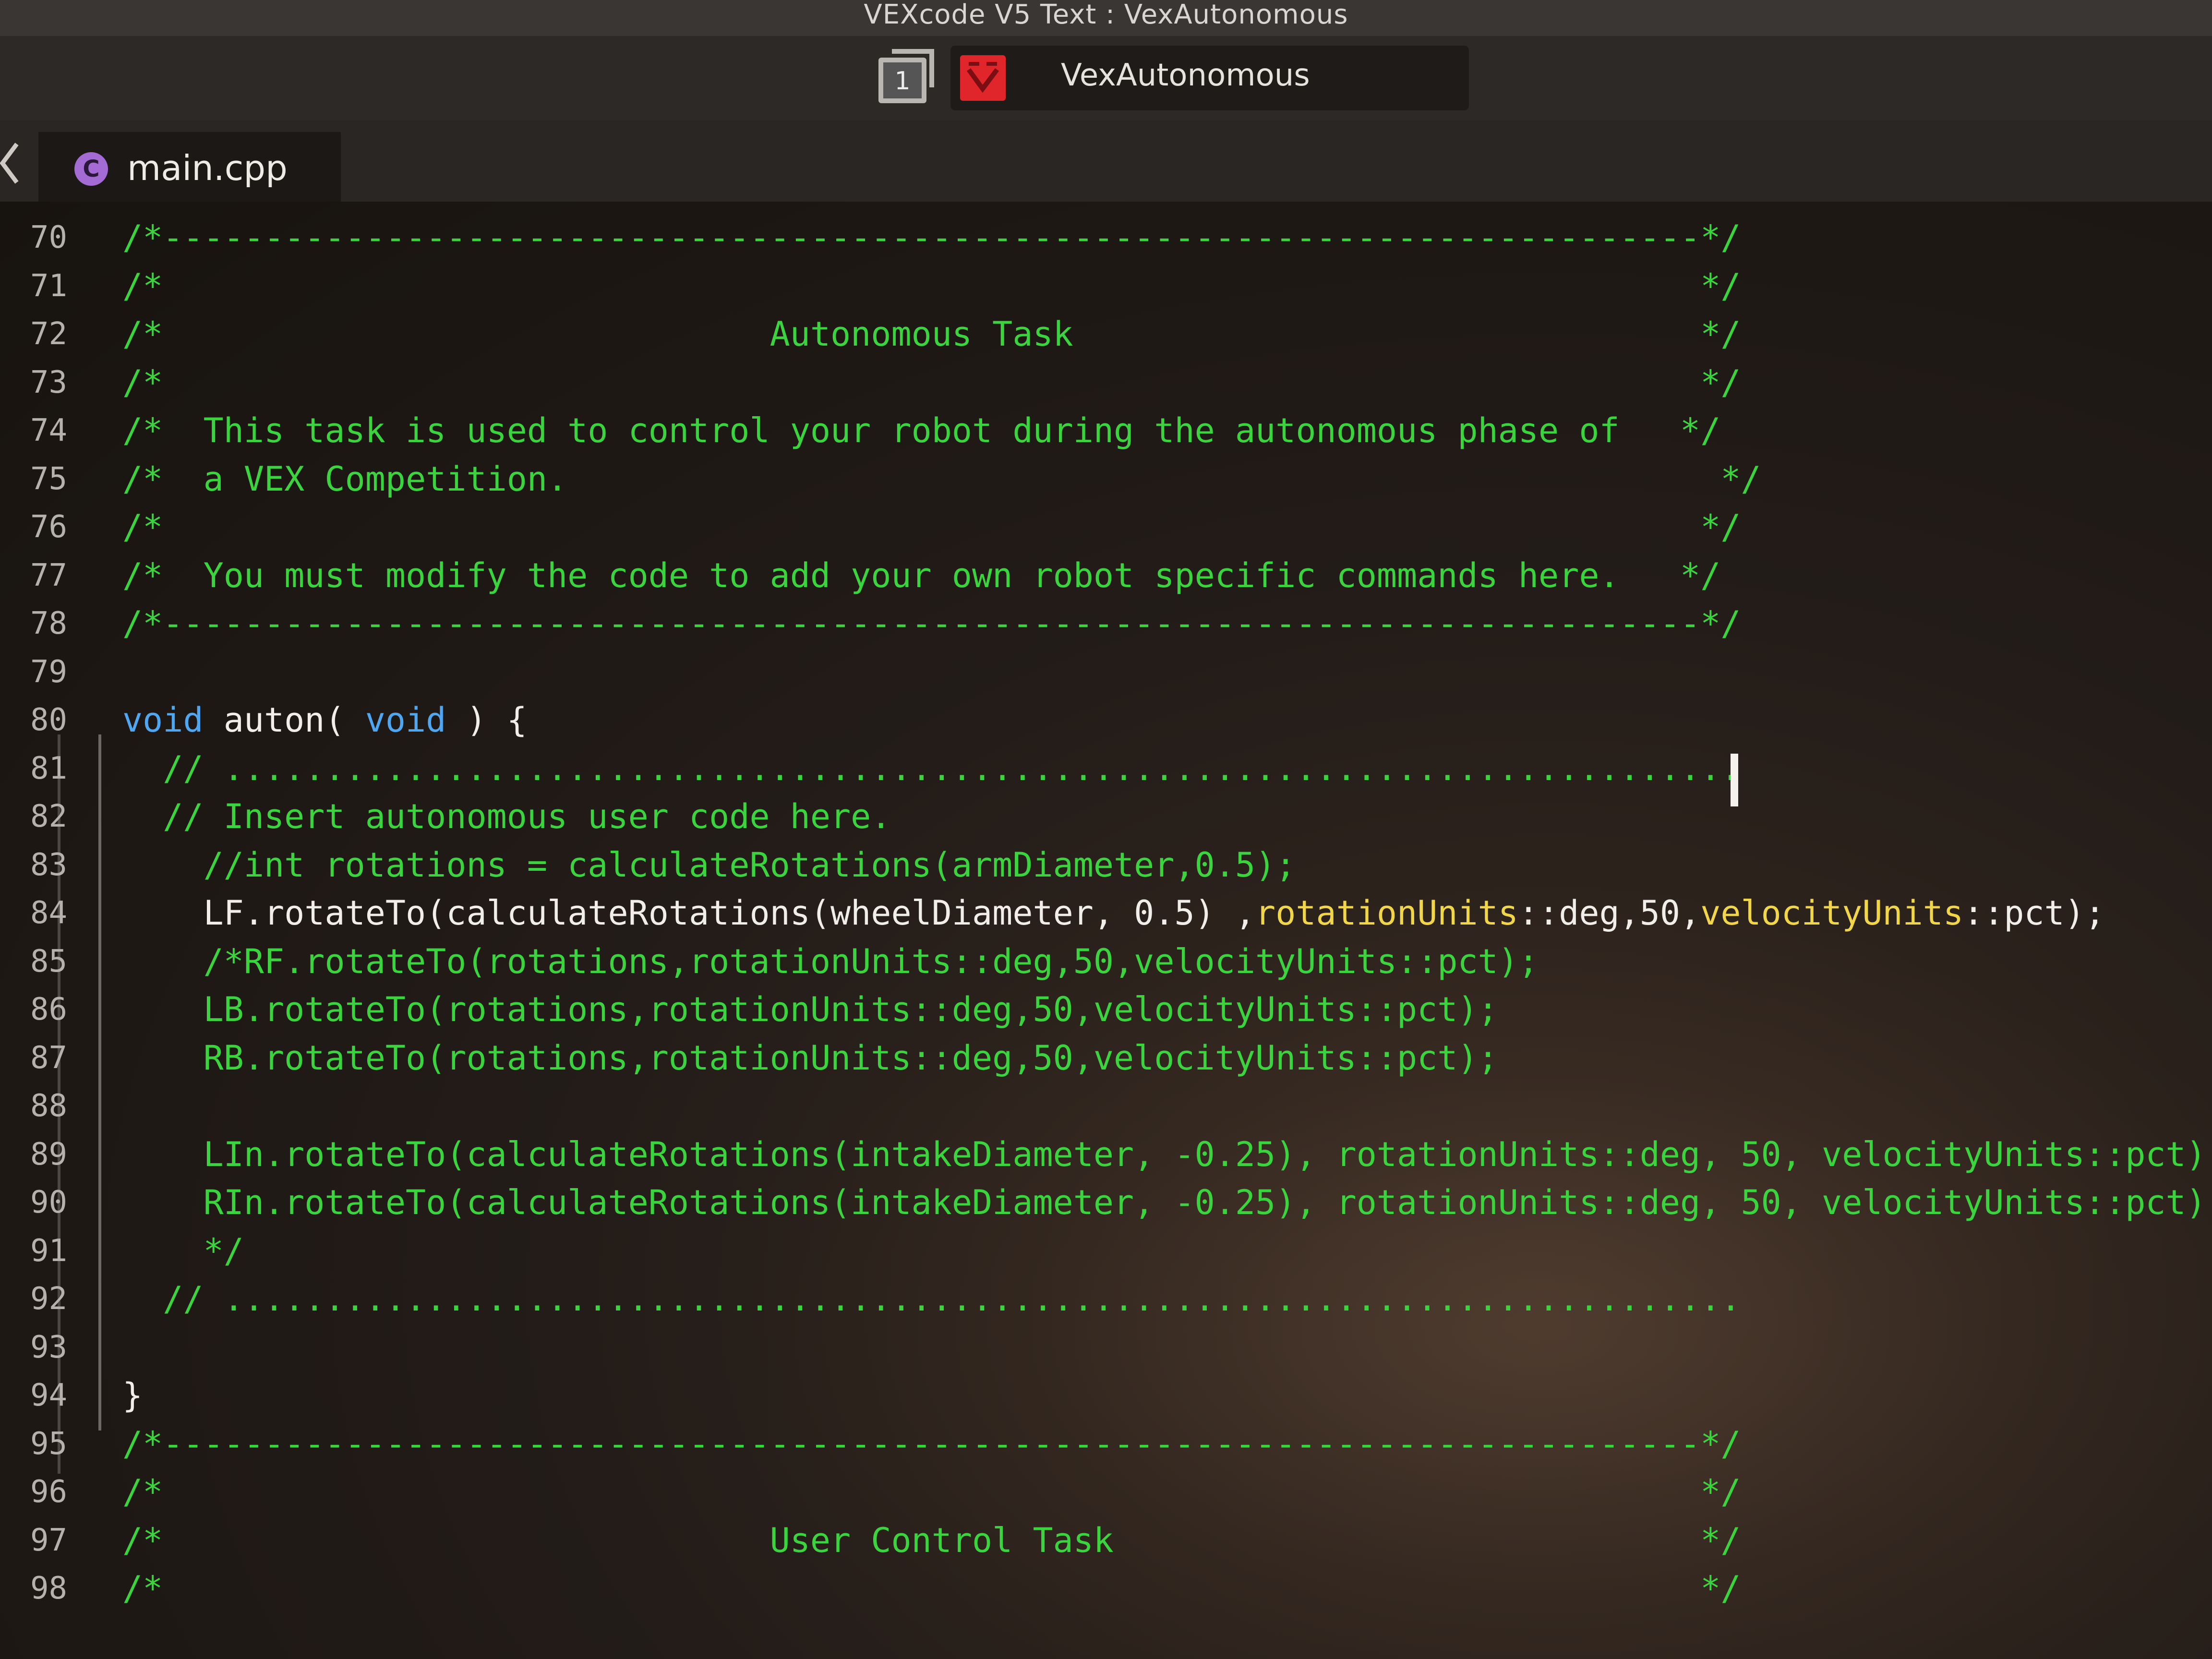 This screenshot has height=1659, width=2212. What do you see at coordinates (1106, 1395) in the screenshot?
I see `code-line: 94}` at bounding box center [1106, 1395].